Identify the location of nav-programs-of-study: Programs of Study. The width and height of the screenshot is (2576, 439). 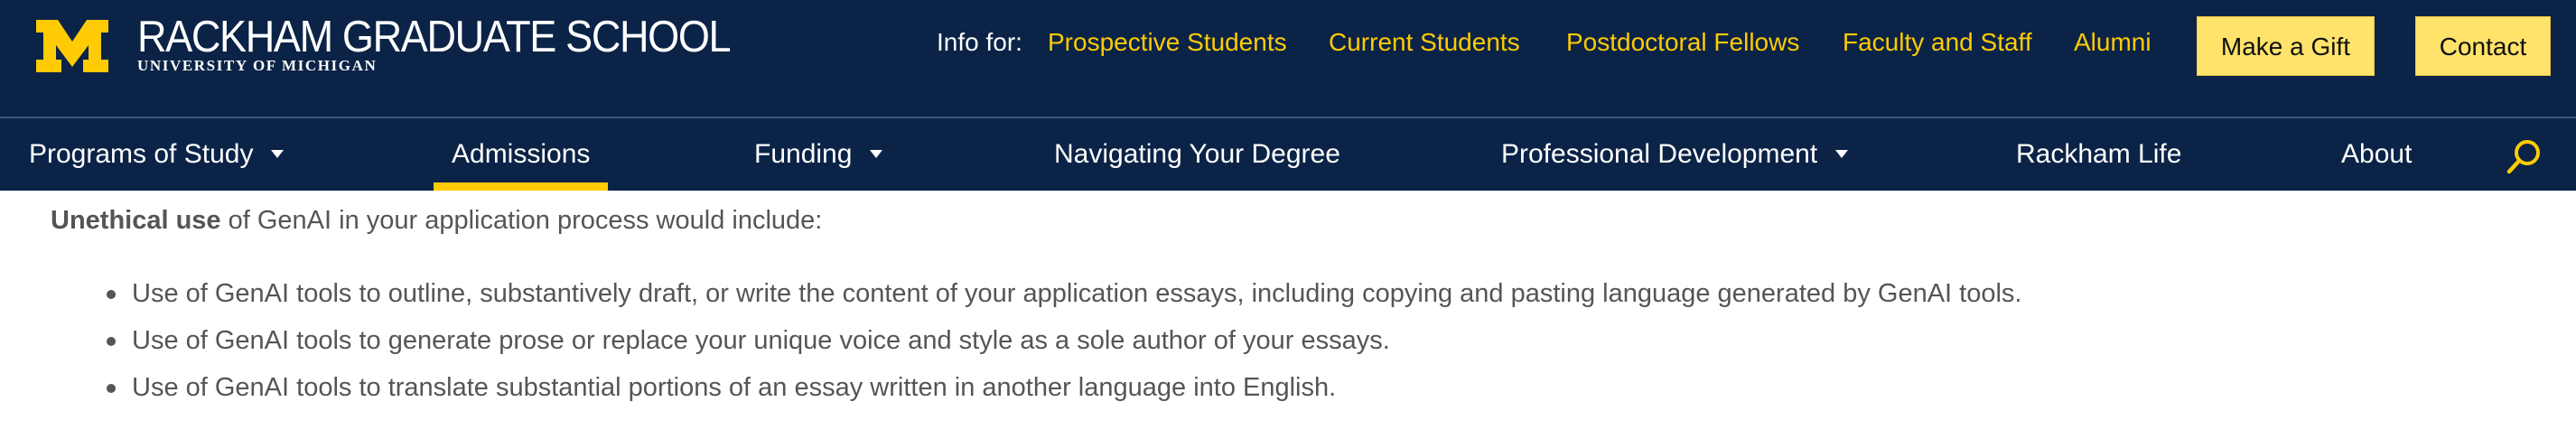
(157, 155).